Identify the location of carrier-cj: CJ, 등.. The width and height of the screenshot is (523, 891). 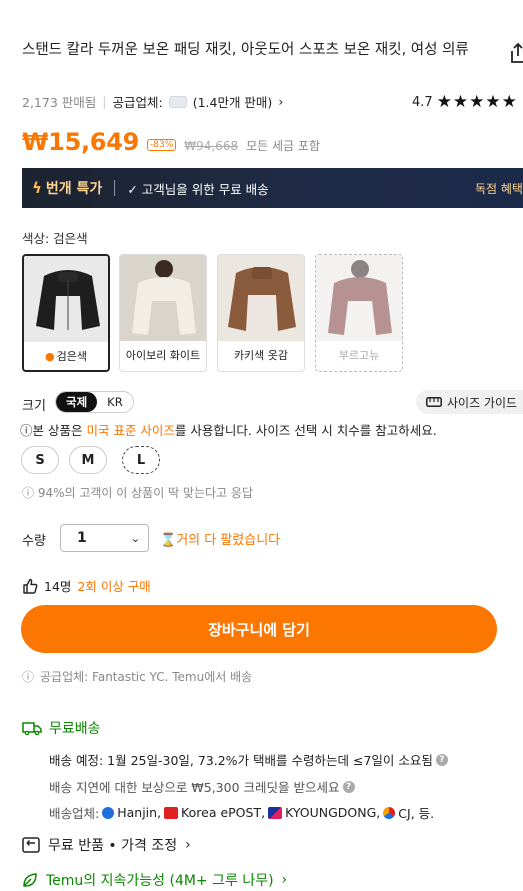
(408, 812).